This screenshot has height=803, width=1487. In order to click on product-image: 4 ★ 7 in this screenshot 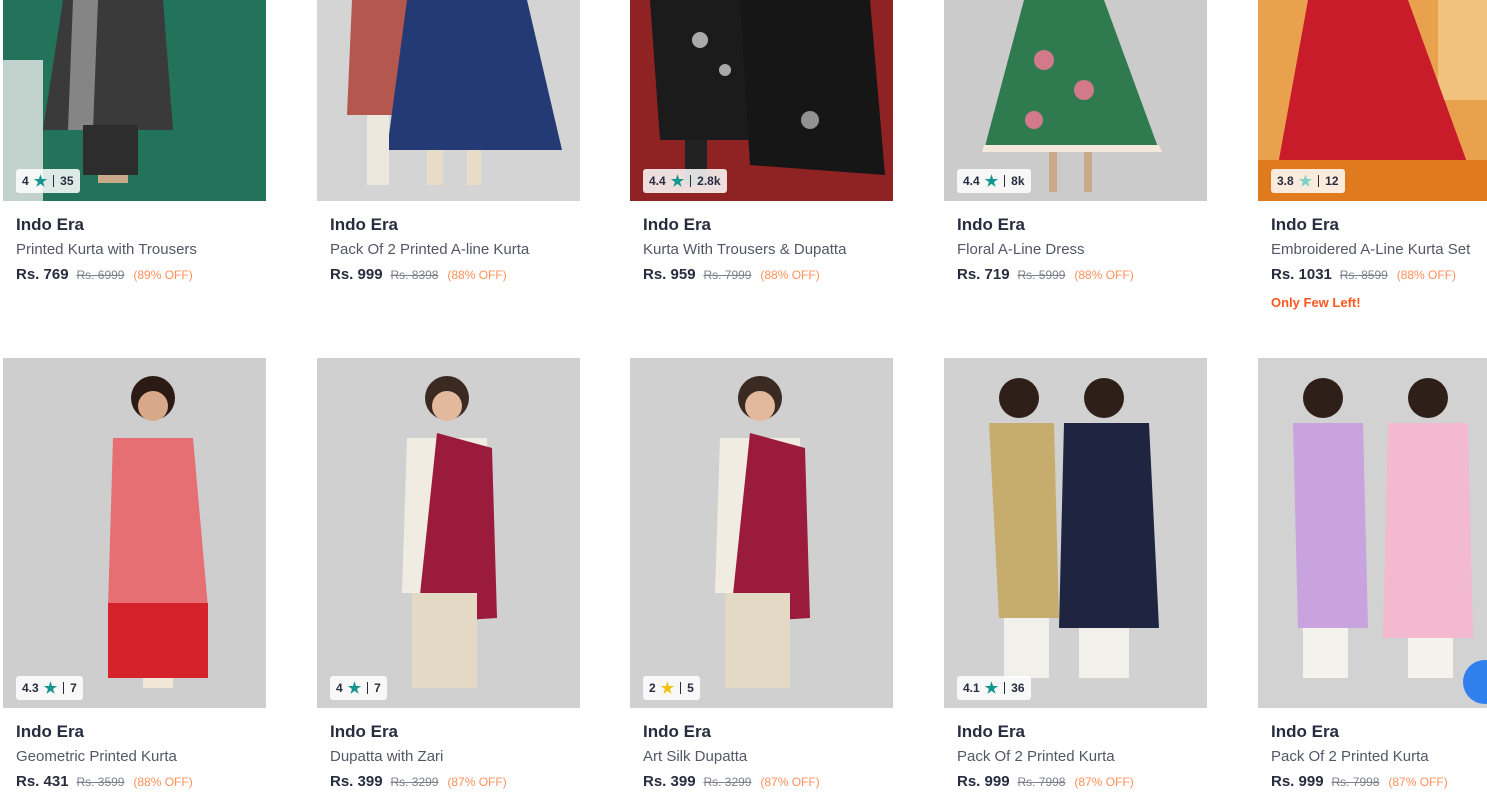, I will do `click(448, 533)`.